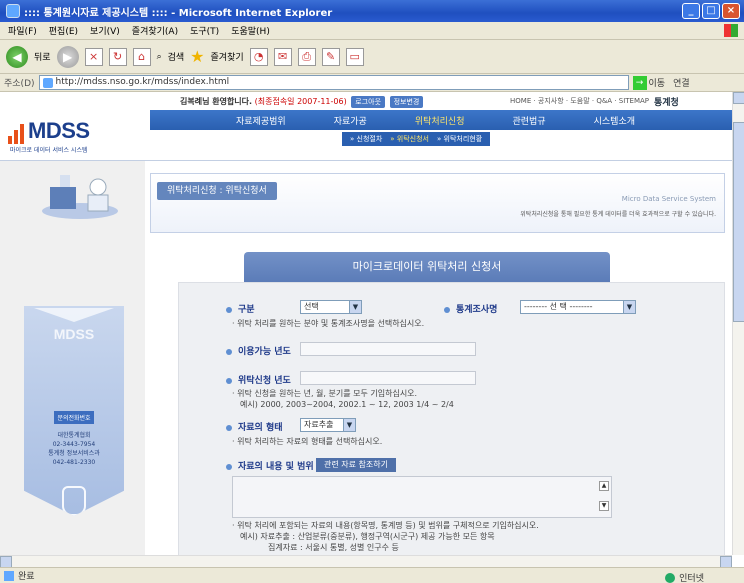 The width and height of the screenshot is (744, 583). What do you see at coordinates (80, 197) in the screenshot?
I see `sidebar-illustration-icon` at bounding box center [80, 197].